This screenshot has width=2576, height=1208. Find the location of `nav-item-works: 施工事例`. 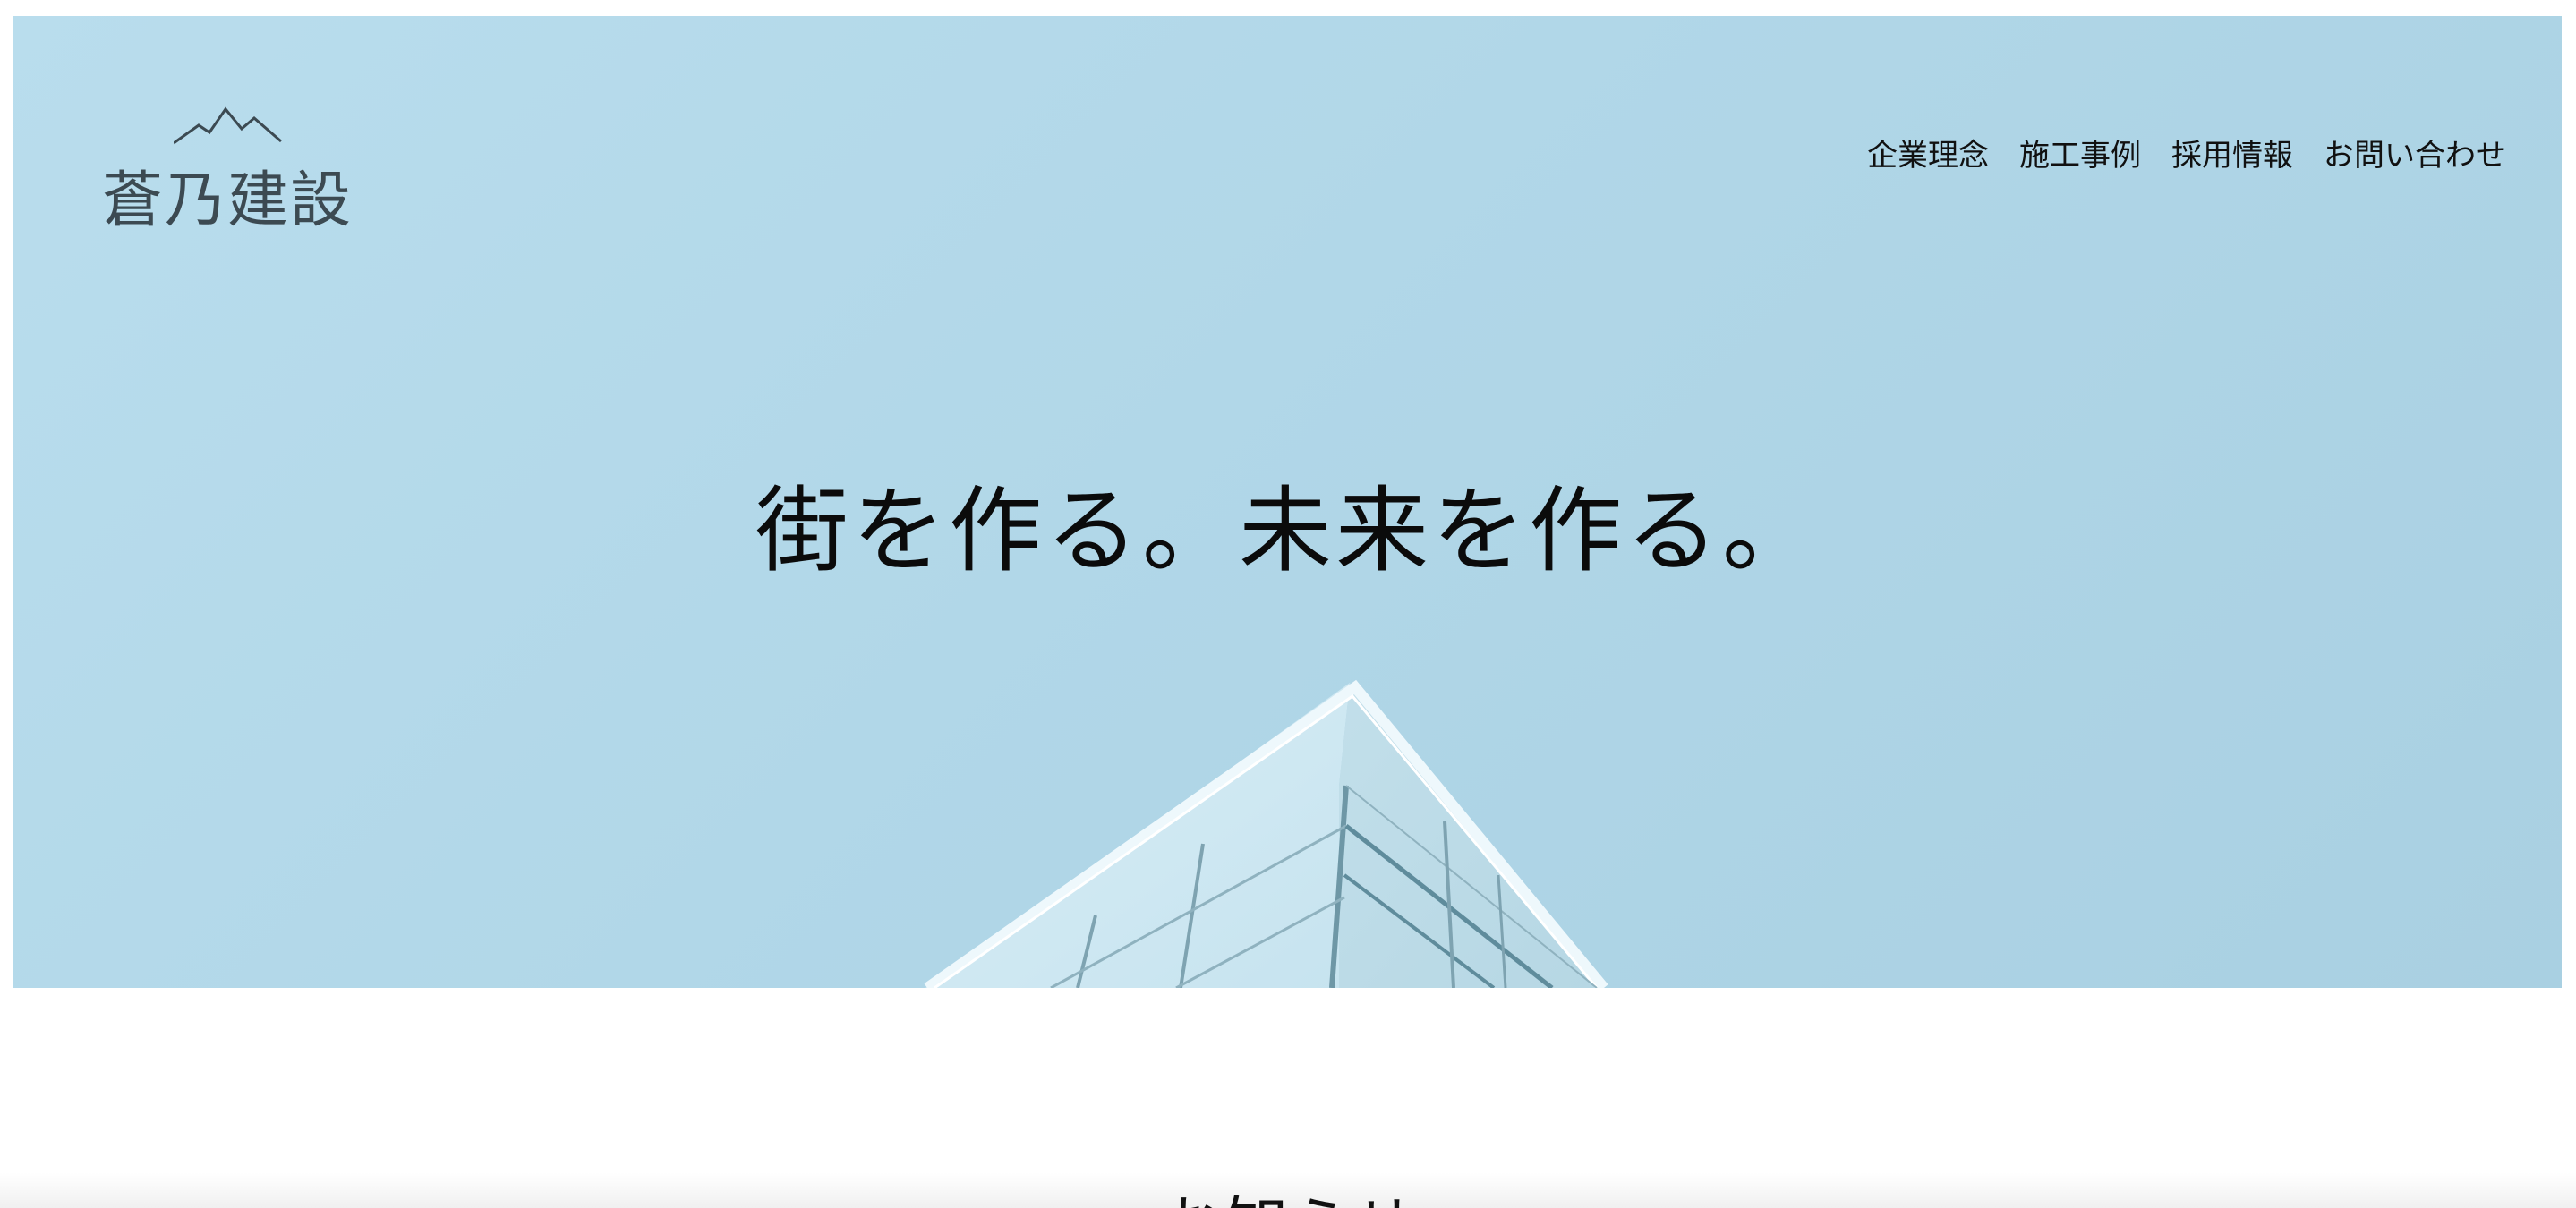

nav-item-works: 施工事例 is located at coordinates (2080, 152).